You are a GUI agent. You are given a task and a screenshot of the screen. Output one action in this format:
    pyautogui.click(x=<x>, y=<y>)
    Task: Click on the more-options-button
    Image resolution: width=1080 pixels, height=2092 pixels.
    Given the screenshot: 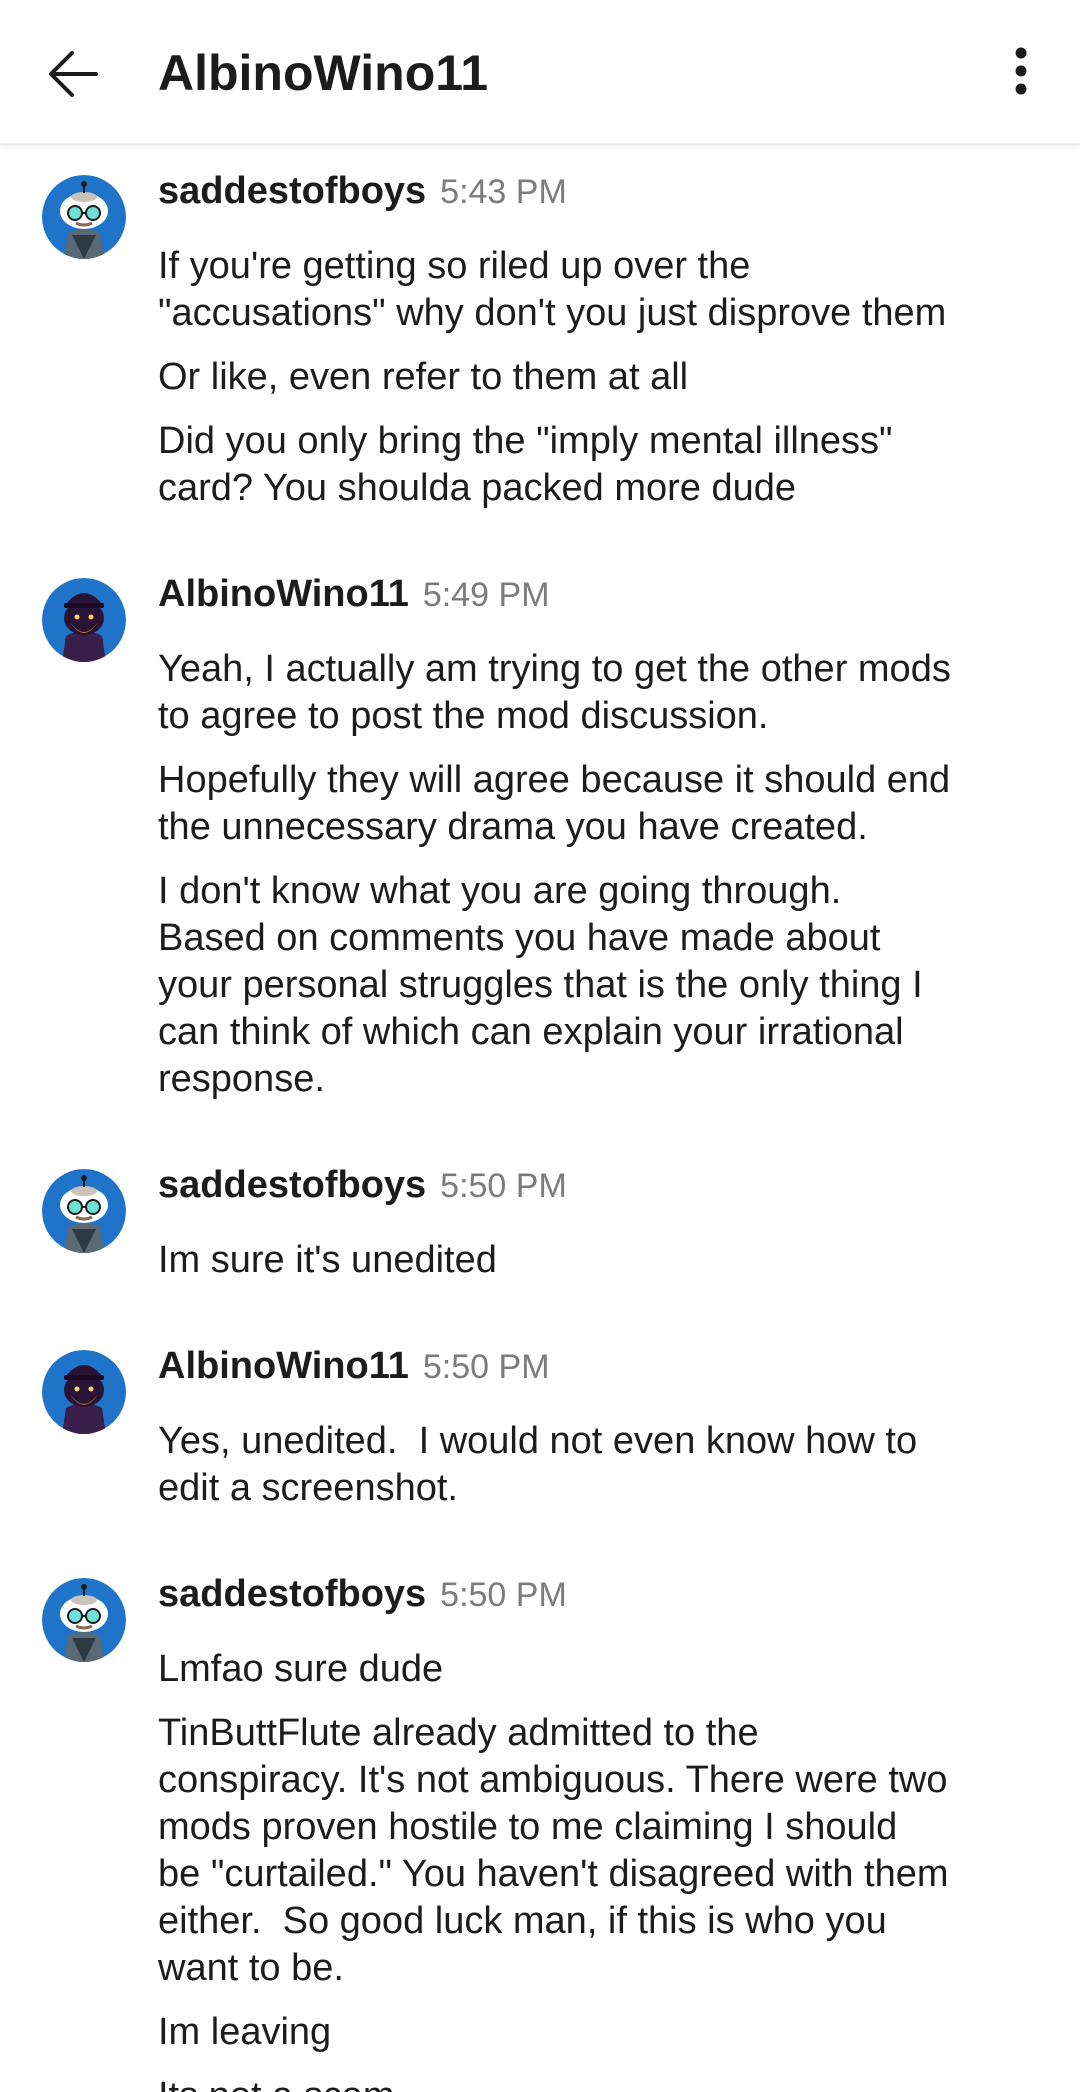 What is the action you would take?
    pyautogui.click(x=1021, y=71)
    